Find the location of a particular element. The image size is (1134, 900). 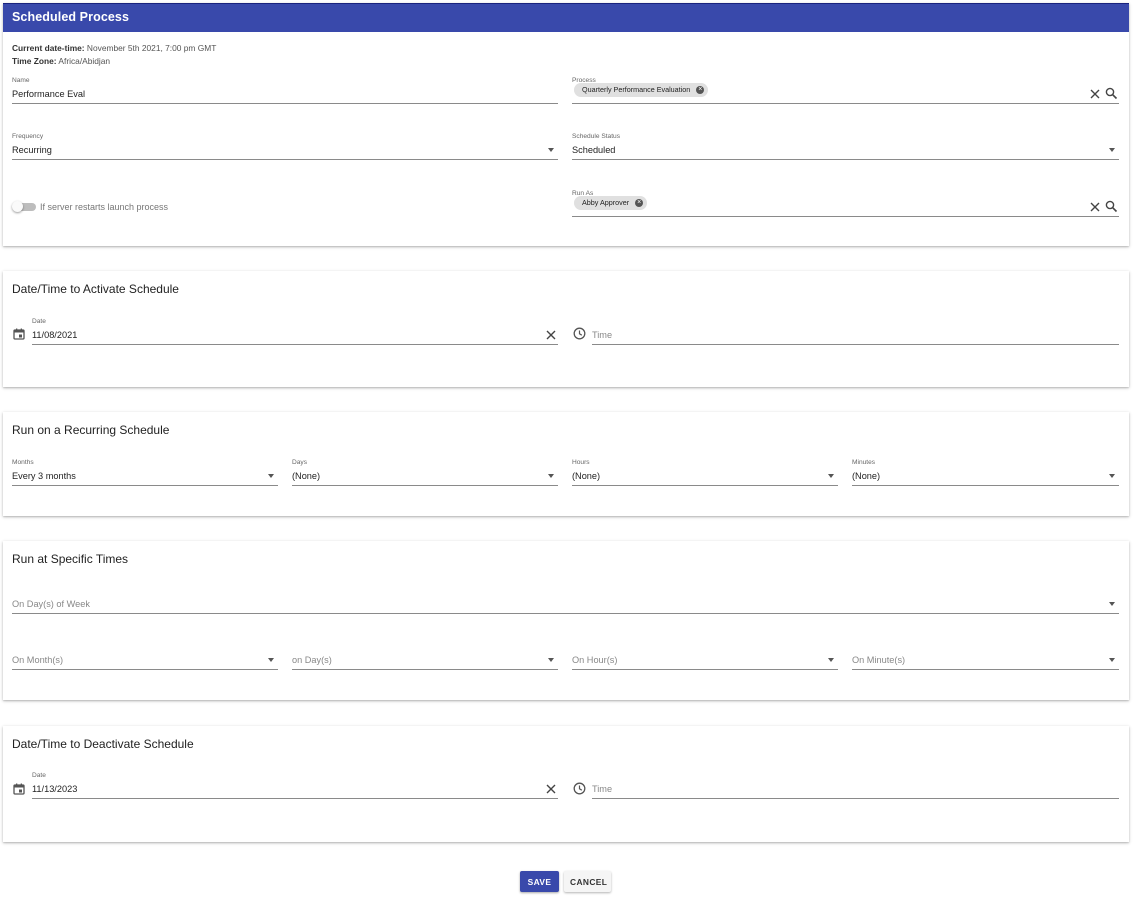

on-days-select: on Day(s) is located at coordinates (425, 658).